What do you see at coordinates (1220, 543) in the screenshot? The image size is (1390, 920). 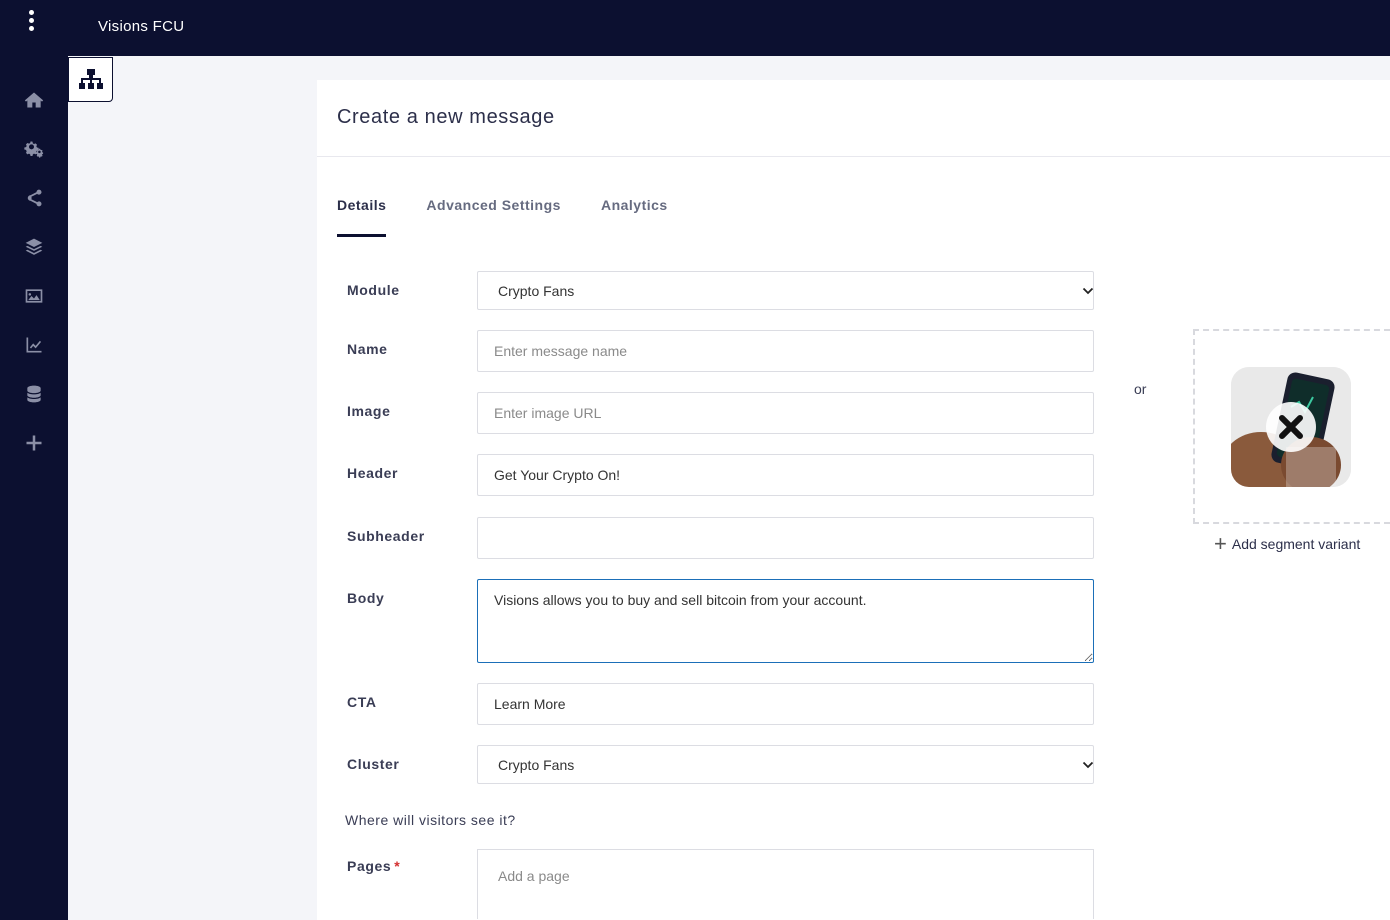 I see `plus-icon: +` at bounding box center [1220, 543].